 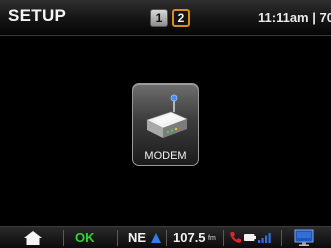 I want to click on status-ok: OK, so click(x=85, y=237).